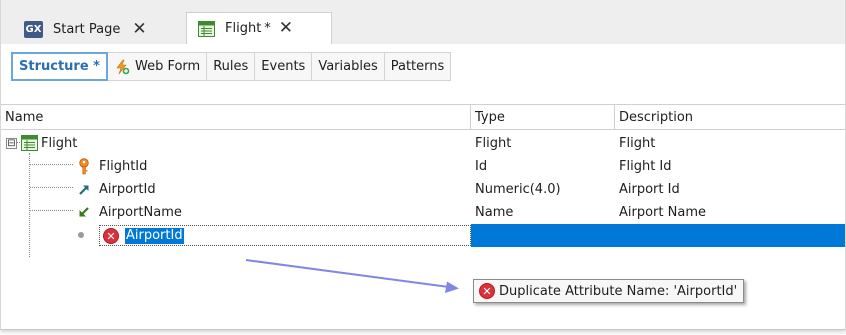  I want to click on row-name: FlightId, so click(123, 166).